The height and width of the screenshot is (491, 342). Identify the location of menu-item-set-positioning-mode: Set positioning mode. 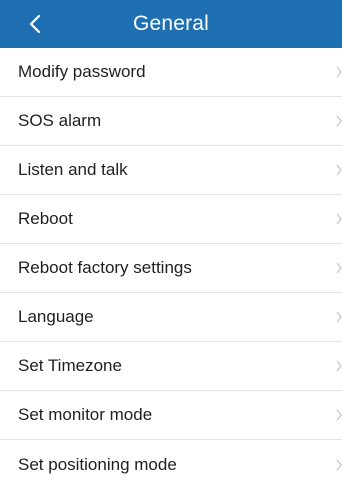
(171, 464).